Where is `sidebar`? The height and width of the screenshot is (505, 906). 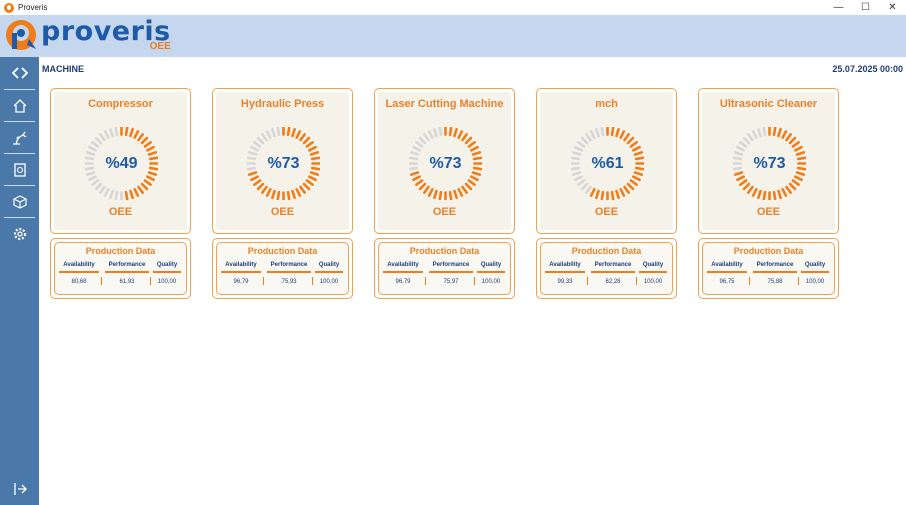
sidebar is located at coordinates (19, 281).